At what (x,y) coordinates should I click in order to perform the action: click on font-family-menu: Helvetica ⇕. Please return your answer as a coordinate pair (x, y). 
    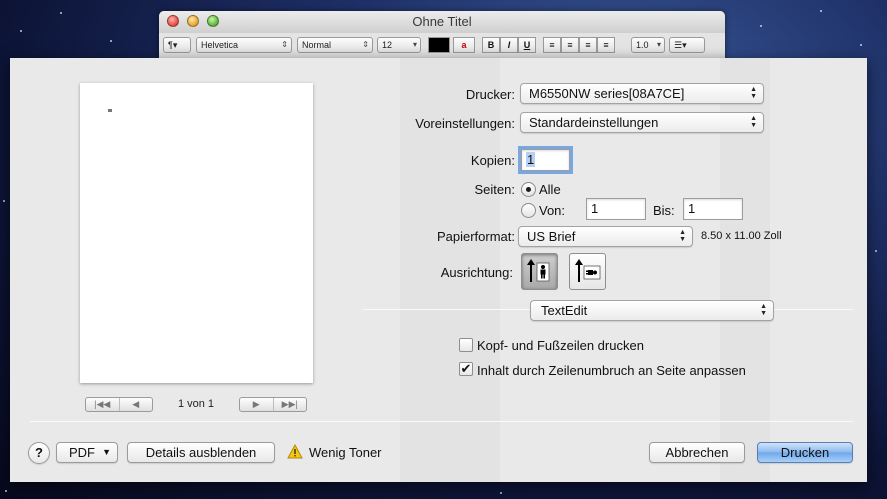
    Looking at the image, I should click on (244, 45).